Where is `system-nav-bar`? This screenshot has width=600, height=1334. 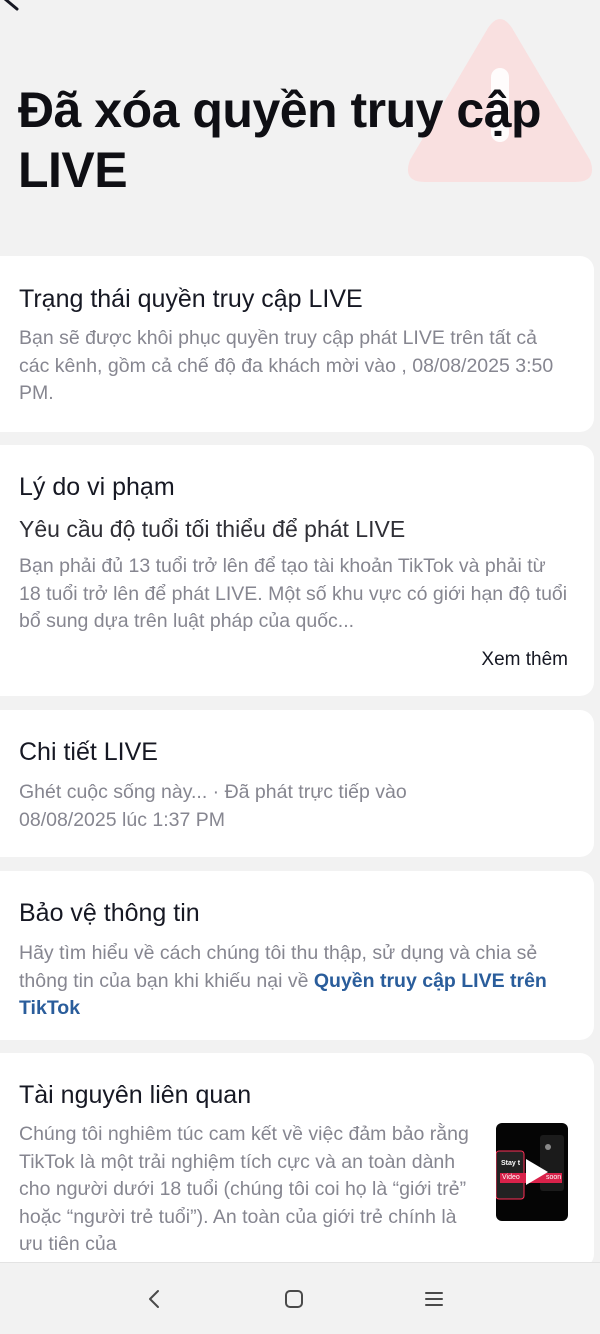 system-nav-bar is located at coordinates (300, 1298).